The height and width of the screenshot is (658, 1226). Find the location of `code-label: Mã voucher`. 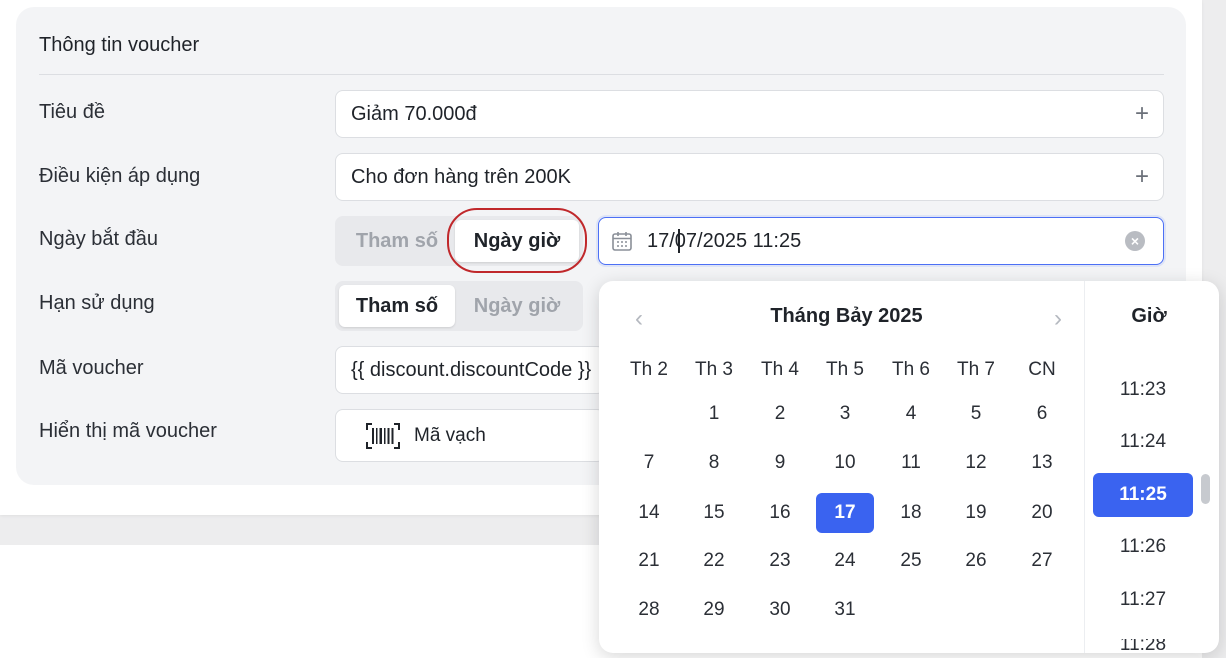

code-label: Mã voucher is located at coordinates (91, 368).